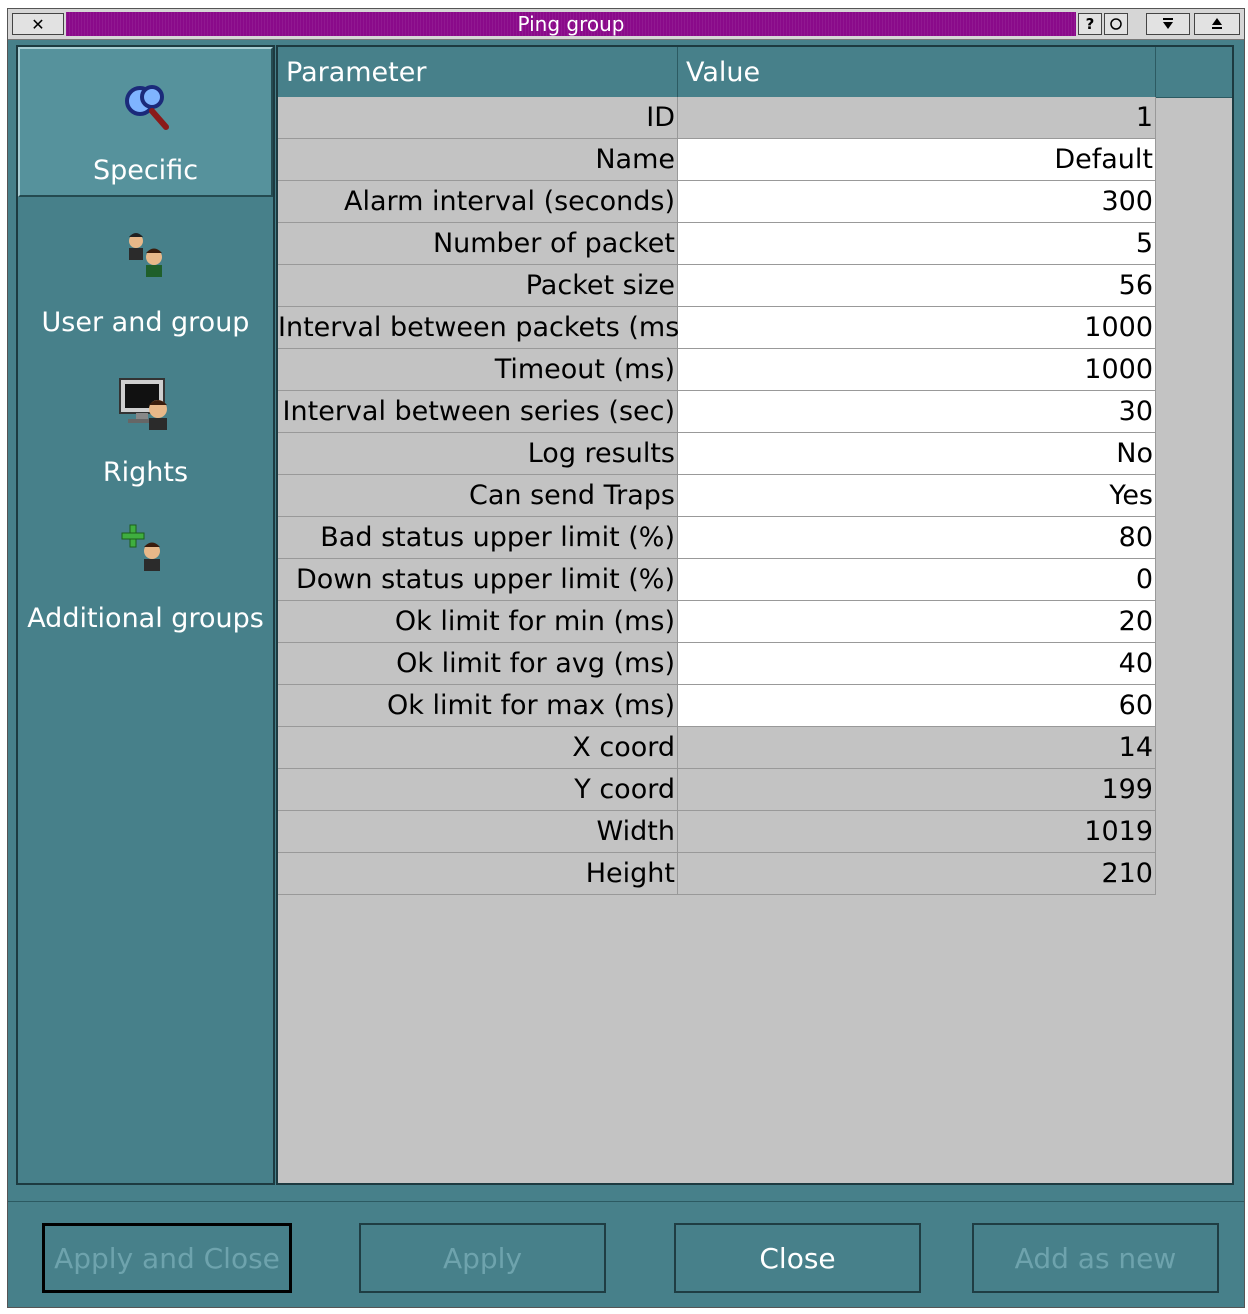 Image resolution: width=1248 pixels, height=1314 pixels. Describe the element at coordinates (917, 118) in the screenshot. I see `value-cell: 1` at that location.